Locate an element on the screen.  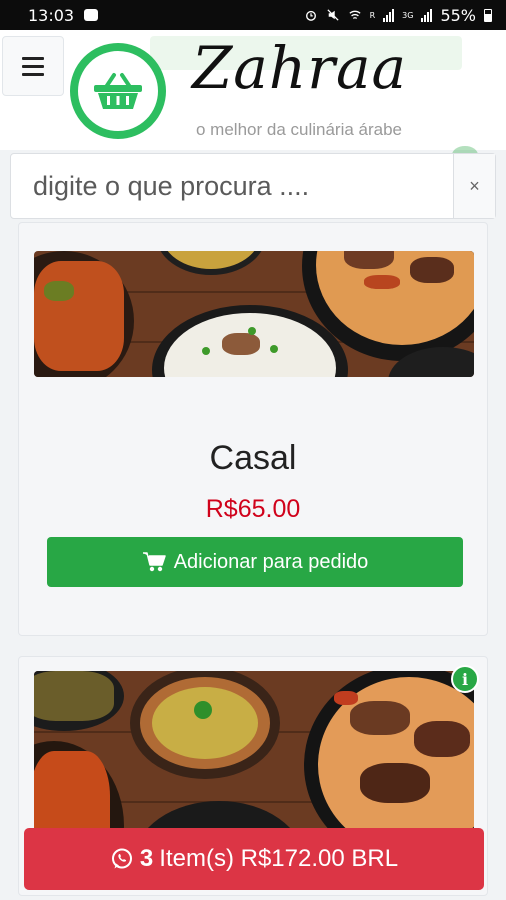
wifi-icon is located at coordinates (355, 14).